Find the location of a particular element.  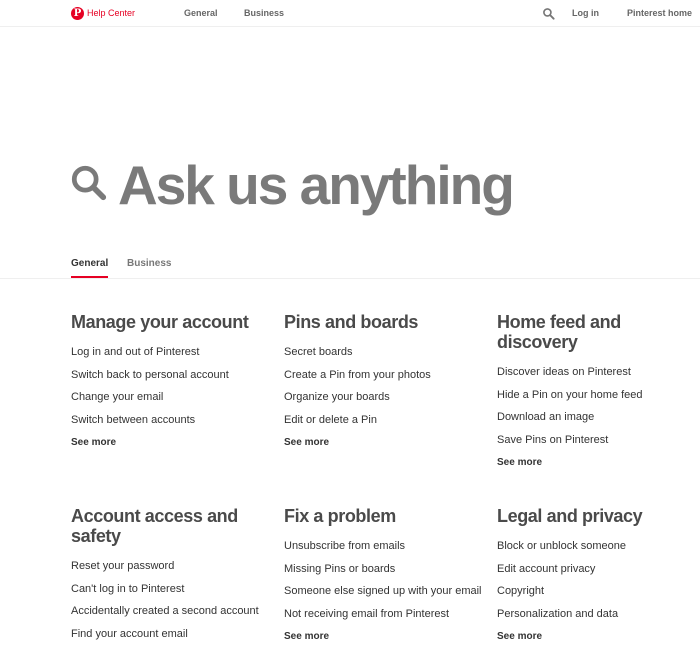

help-link: Missing Pins or boards is located at coordinates (384, 574).